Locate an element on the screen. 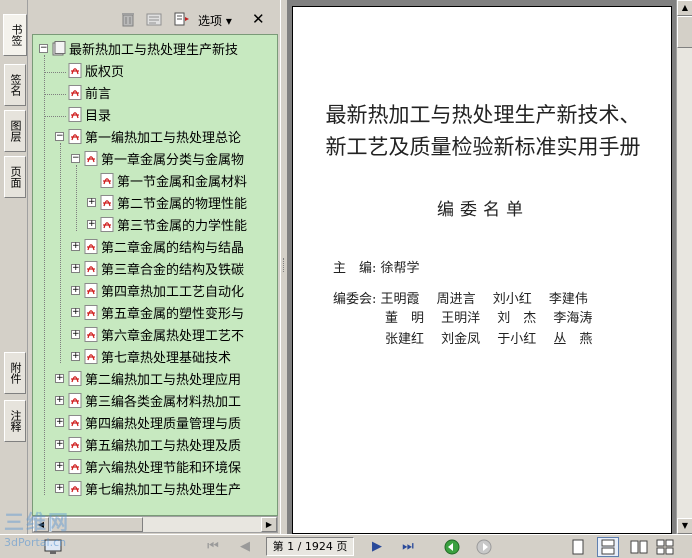 The image size is (692, 558). bookmark-label: 第二编热加工与热处理应用 is located at coordinates (163, 380).